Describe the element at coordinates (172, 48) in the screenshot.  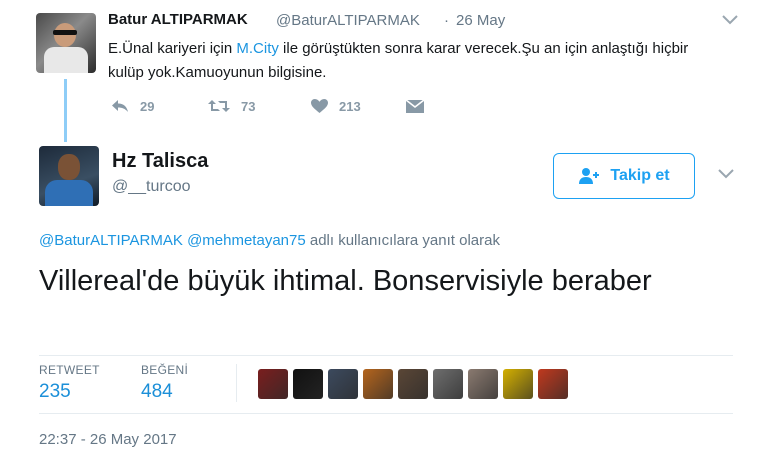
I see `parent-tweet-text-part: E.Ünal kariyeri için` at that location.